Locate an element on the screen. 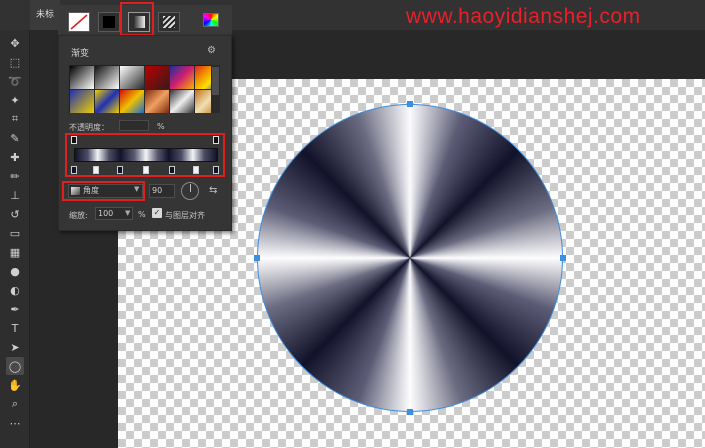  selection-handle-bottom is located at coordinates (410, 412).